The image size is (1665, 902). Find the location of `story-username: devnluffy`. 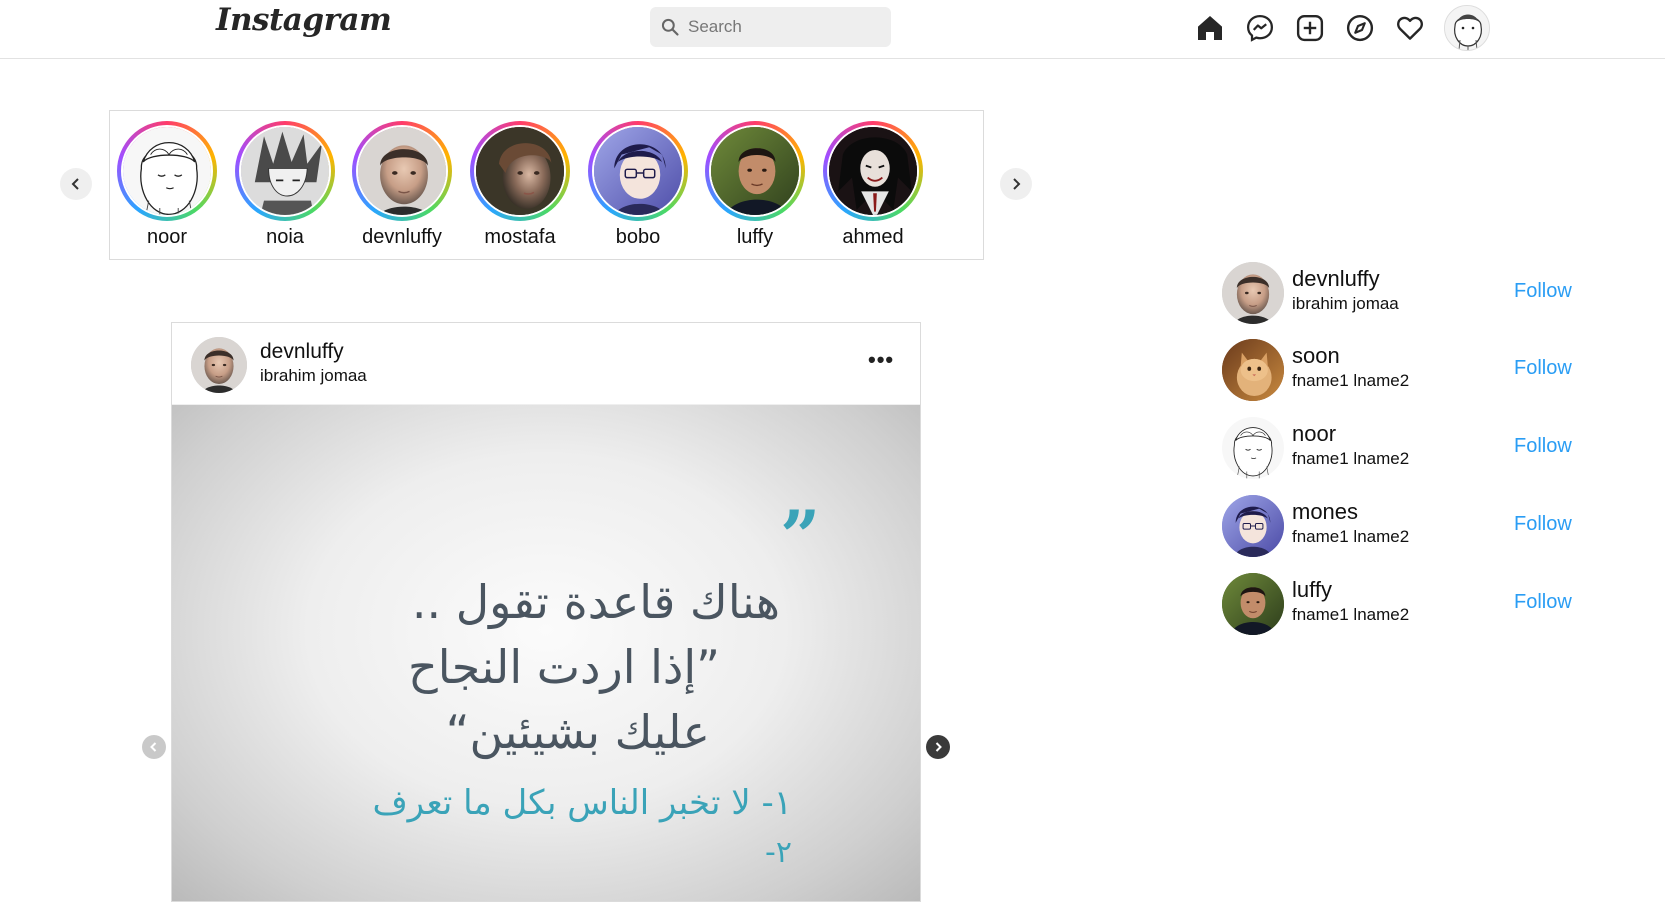

story-username: devnluffy is located at coordinates (402, 237).